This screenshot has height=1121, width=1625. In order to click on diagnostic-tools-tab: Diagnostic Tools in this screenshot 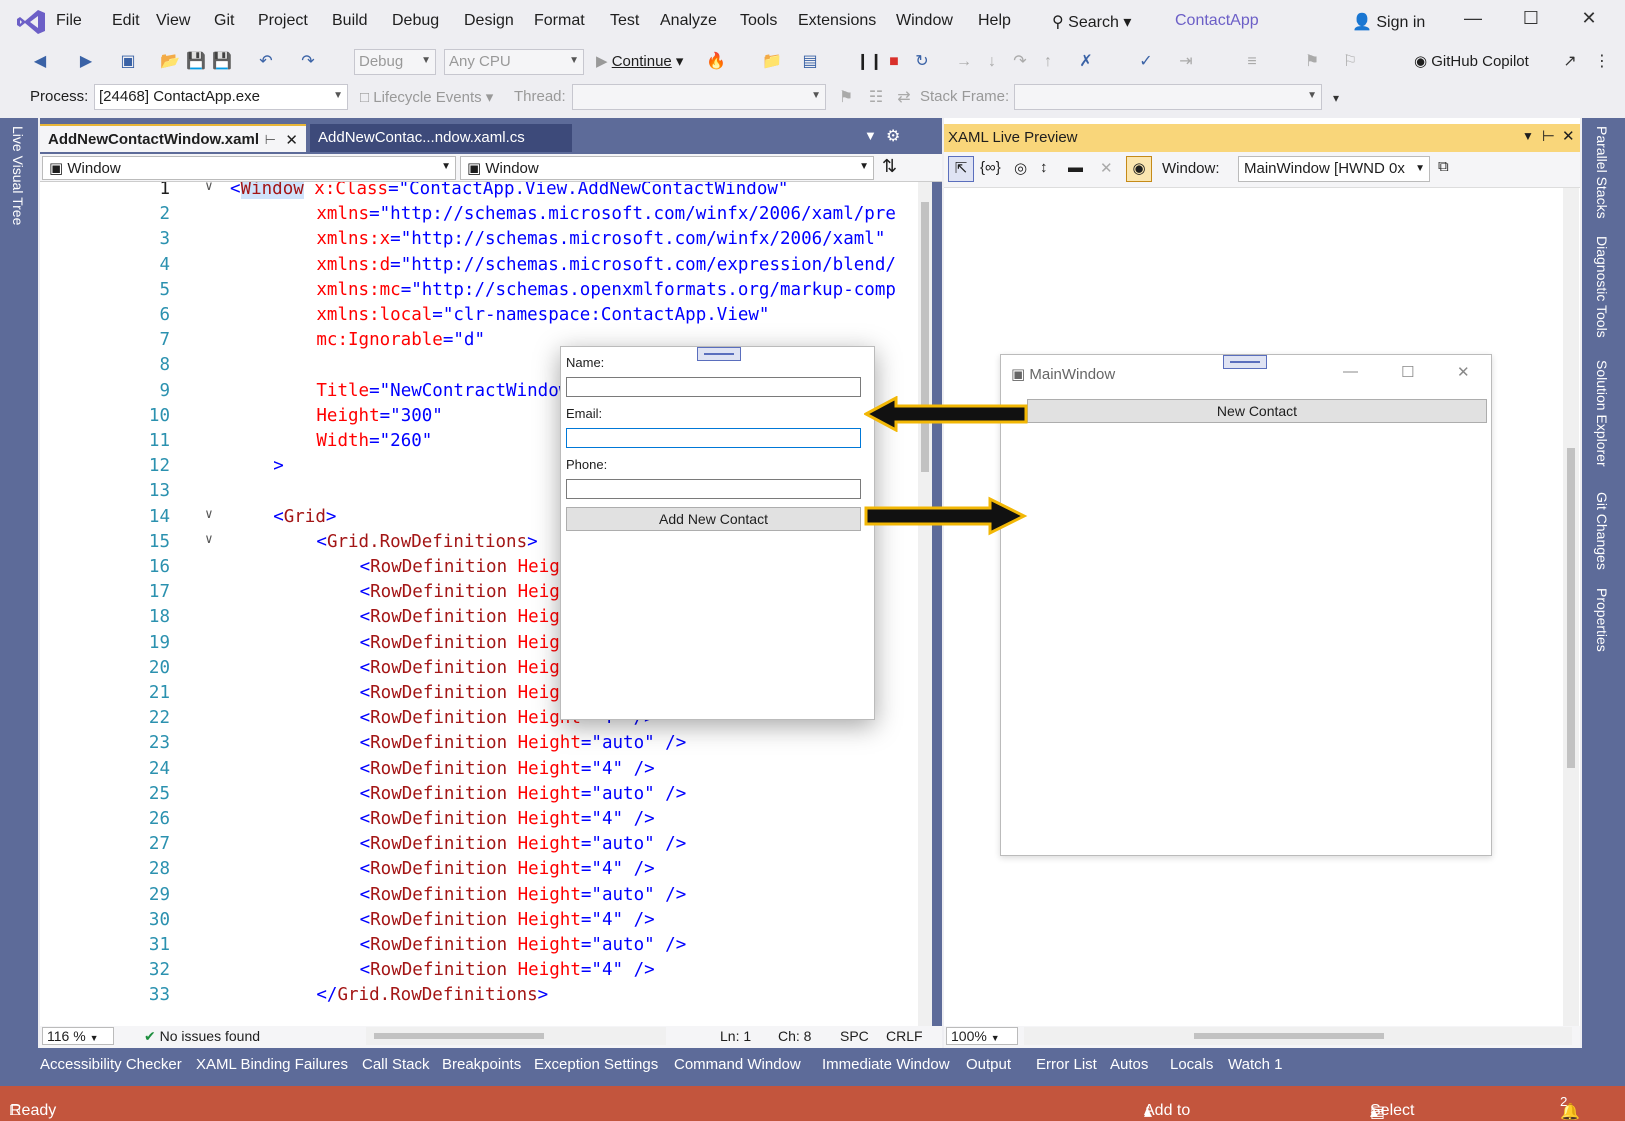, I will do `click(1602, 287)`.